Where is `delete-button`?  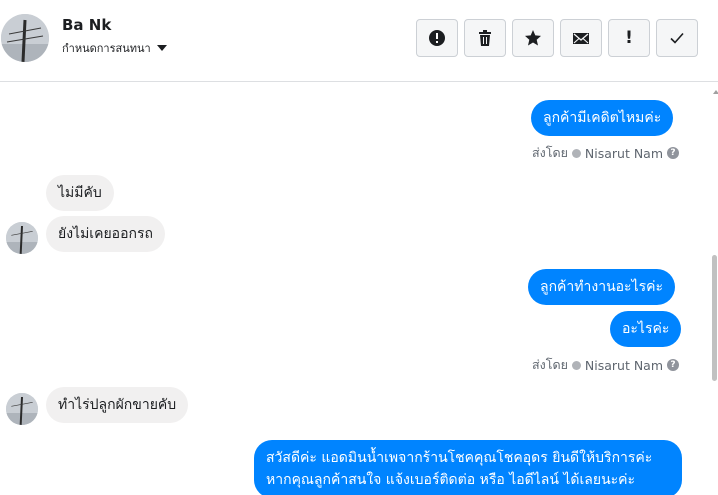 delete-button is located at coordinates (485, 38).